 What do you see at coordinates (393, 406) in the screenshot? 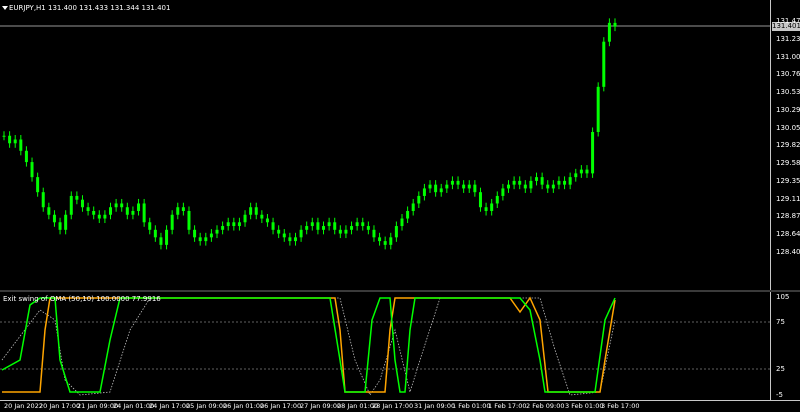
I see `time-tick-label: 28 Jan 17:00` at bounding box center [393, 406].